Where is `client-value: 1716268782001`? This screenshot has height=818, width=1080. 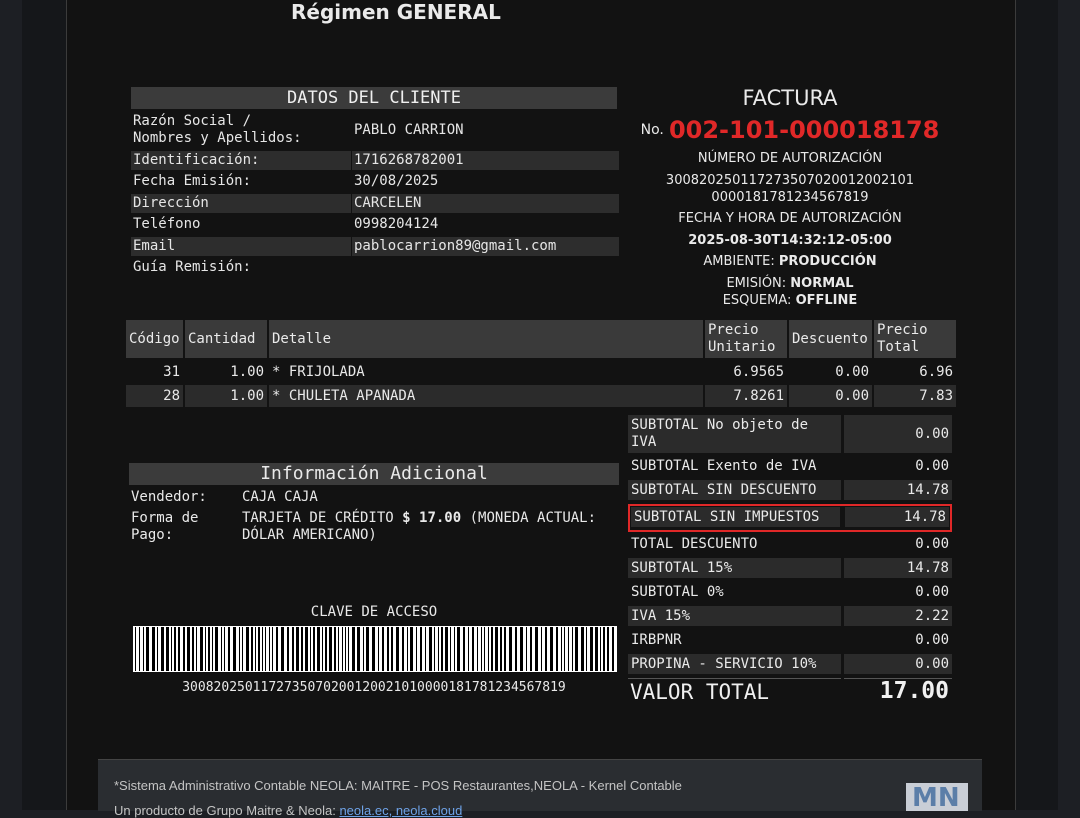
client-value: 1716268782001 is located at coordinates (485, 160).